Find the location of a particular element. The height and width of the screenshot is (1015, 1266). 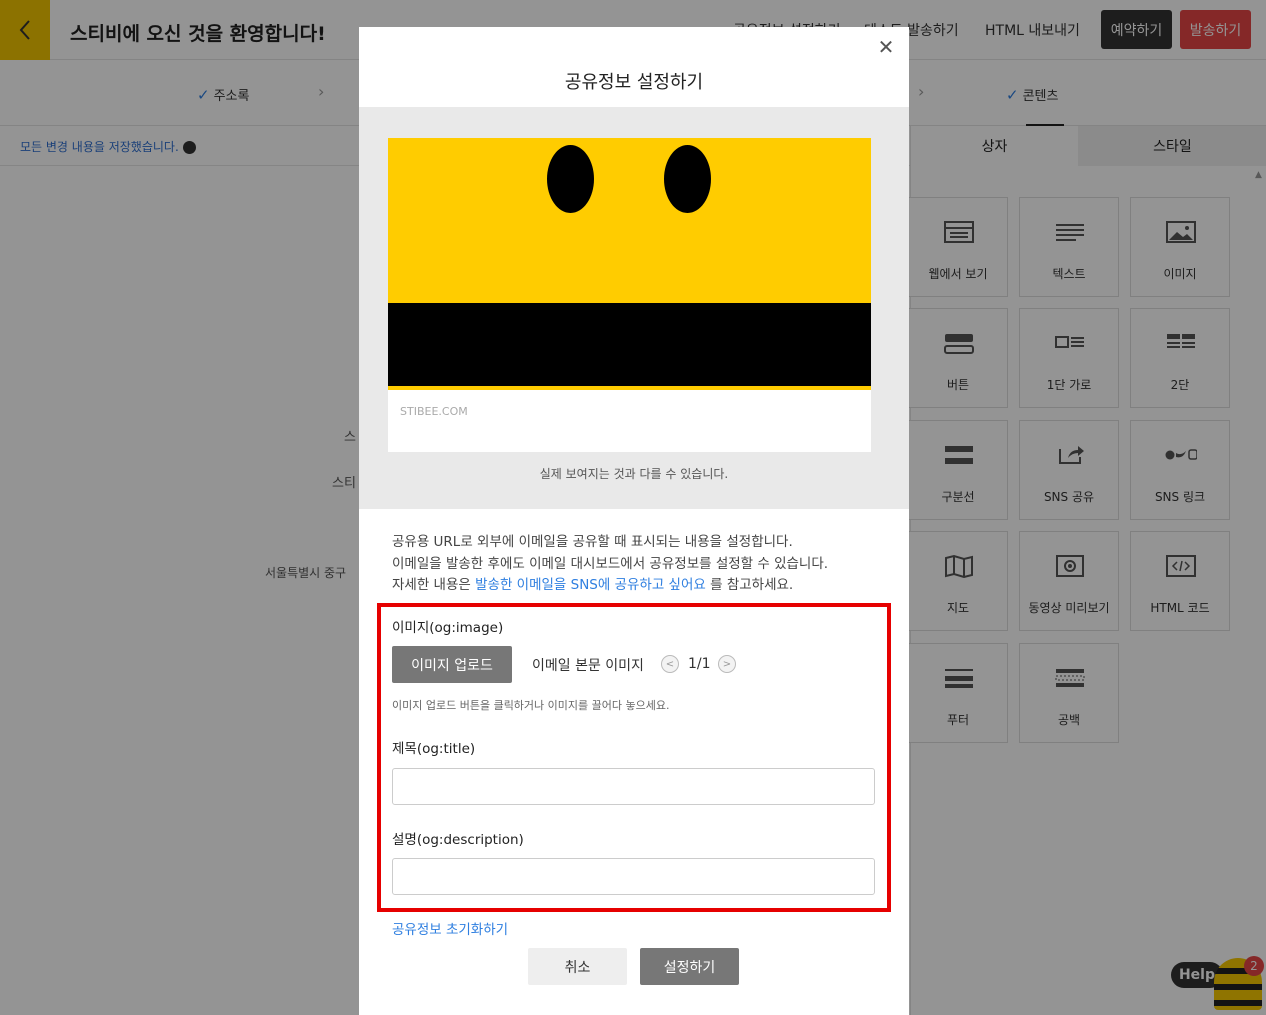

help-article-link: 발송한 이메일을 SNS에 공유하고 싶어요 is located at coordinates (590, 585).